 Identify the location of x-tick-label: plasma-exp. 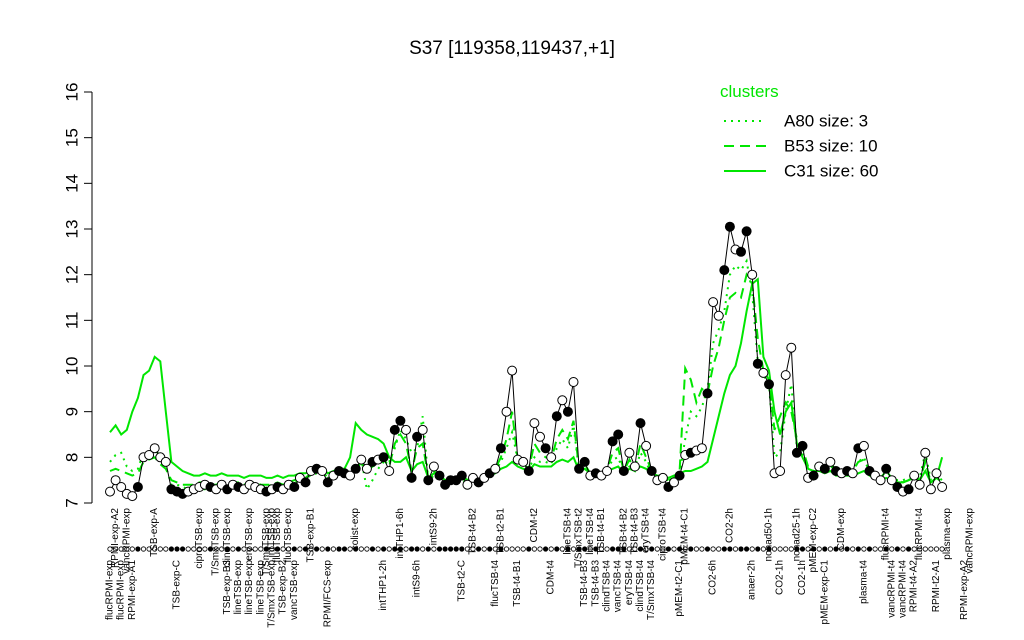
(947, 534).